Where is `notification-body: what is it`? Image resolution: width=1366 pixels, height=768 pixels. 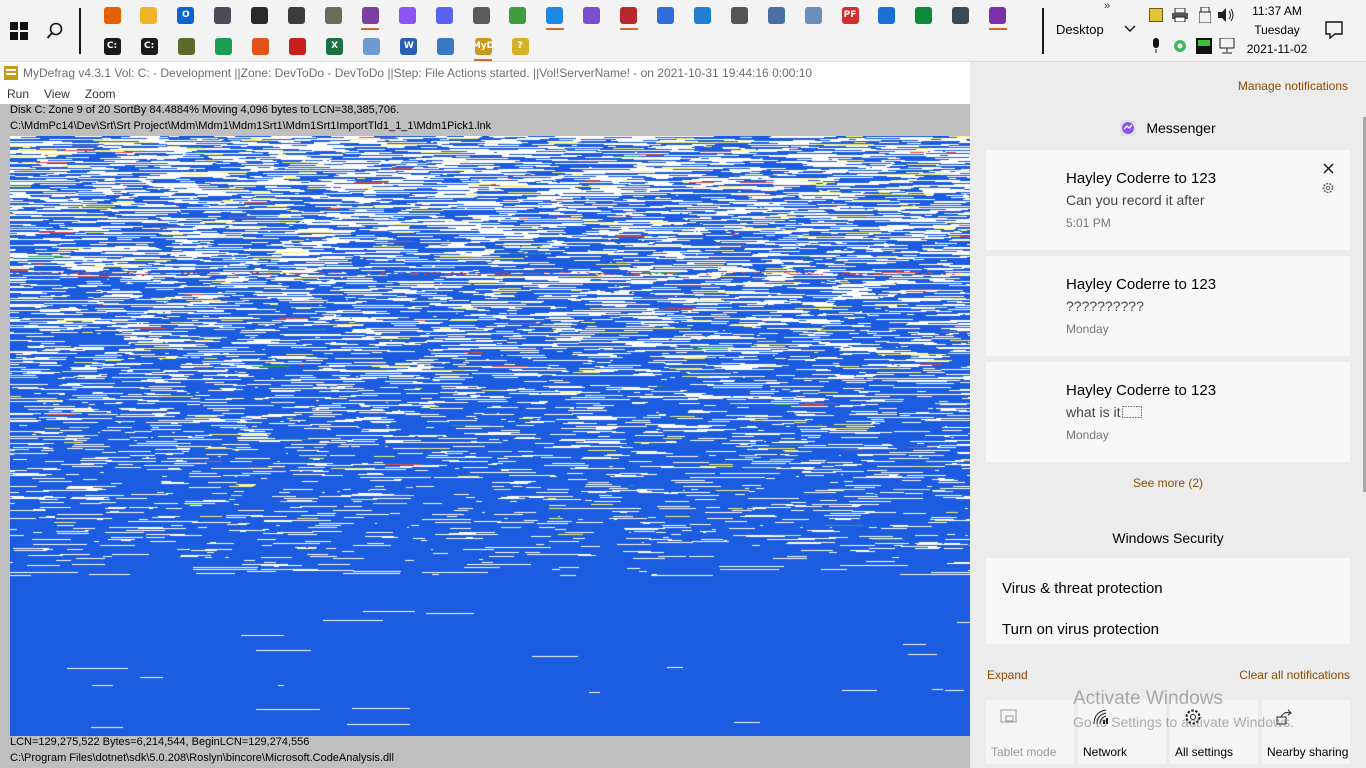
notification-body: what is it is located at coordinates (1104, 412).